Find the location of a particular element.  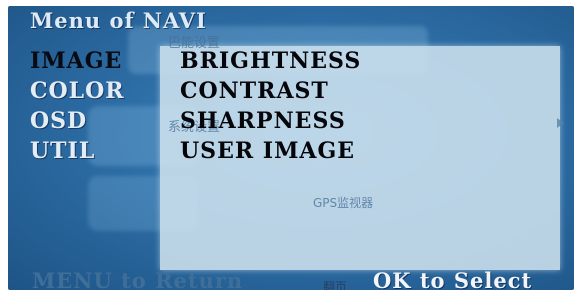

arrow-right-icon is located at coordinates (560, 123).